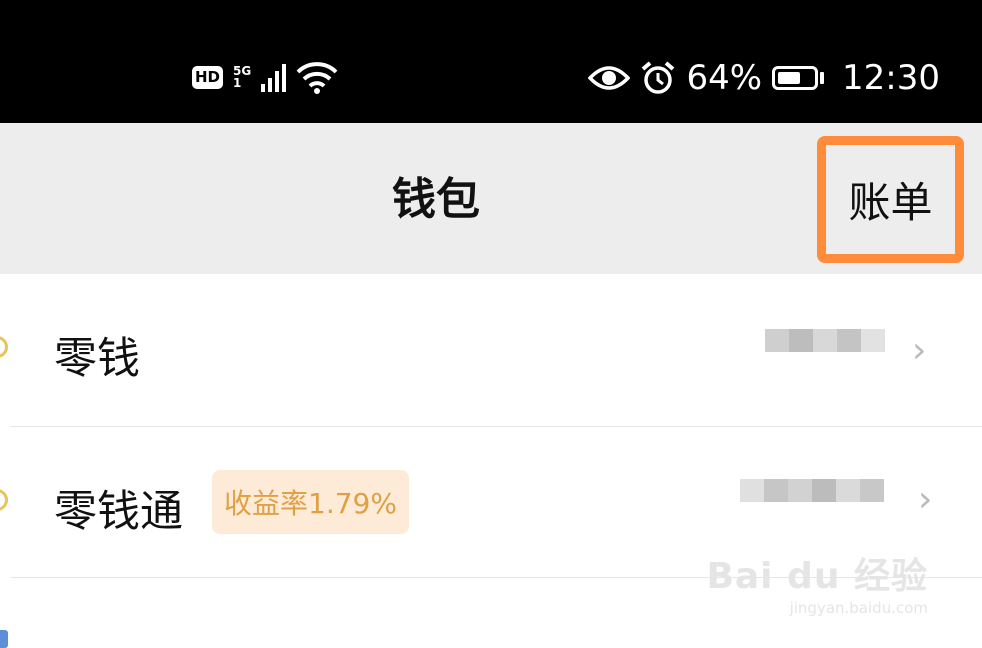 This screenshot has height=648, width=982. Describe the element at coordinates (822, 78) in the screenshot. I see `battery-cap` at that location.